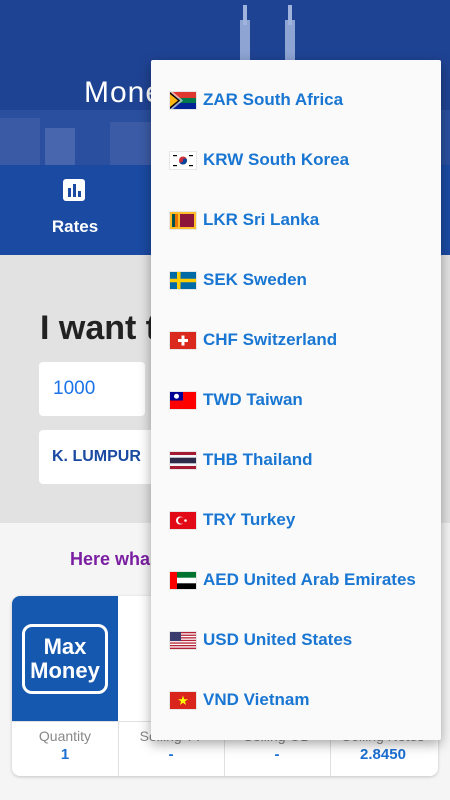  Describe the element at coordinates (65, 646) in the screenshot. I see `logo-line1: Max` at that location.